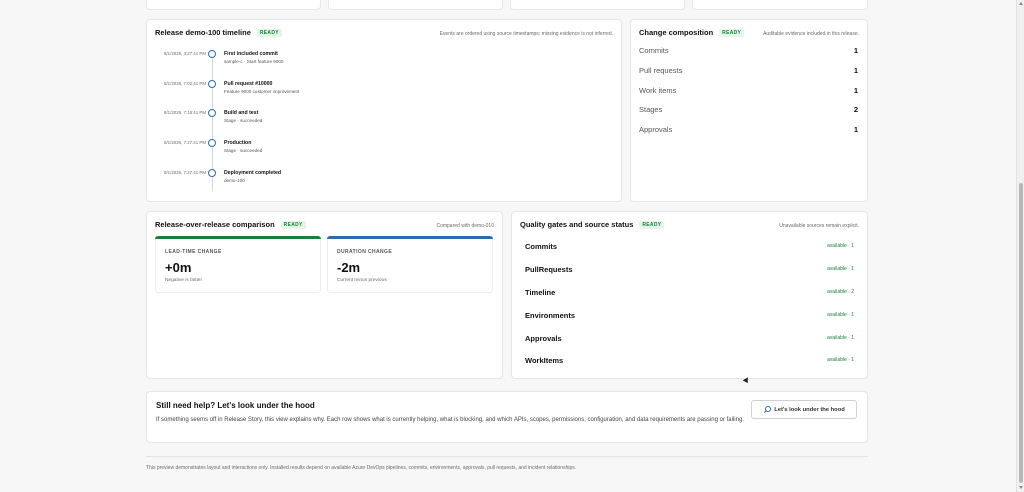 This screenshot has height=492, width=1024. I want to click on source-name: Approvals, so click(543, 338).